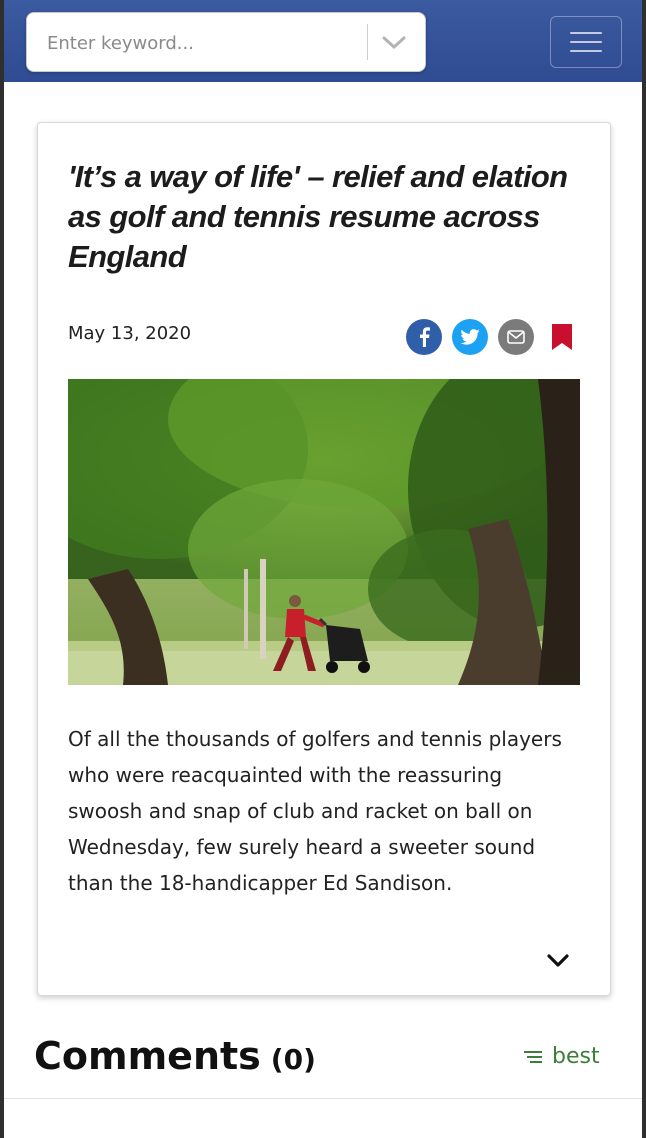  Describe the element at coordinates (424, 337) in the screenshot. I see `facebook-icon` at that location.